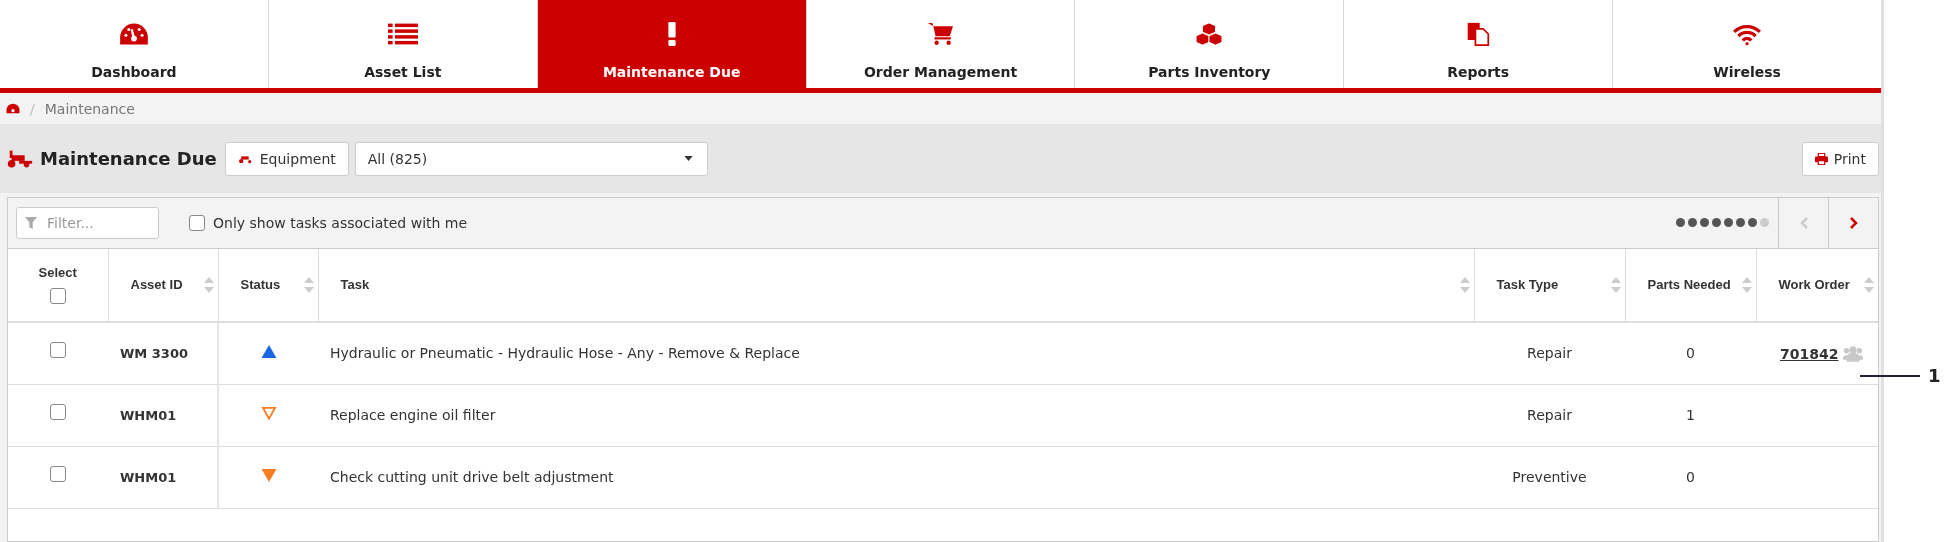 The image size is (1951, 542). What do you see at coordinates (565, 353) in the screenshot?
I see `table-cell: Hydraulic or Pneumatic - Hydraulic Hose - Any - Remove & Replace` at bounding box center [565, 353].